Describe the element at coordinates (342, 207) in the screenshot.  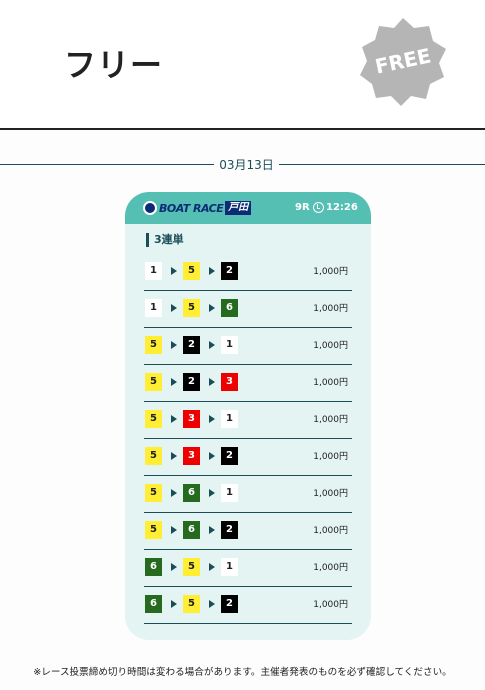
I see `race-time: 12:26` at that location.